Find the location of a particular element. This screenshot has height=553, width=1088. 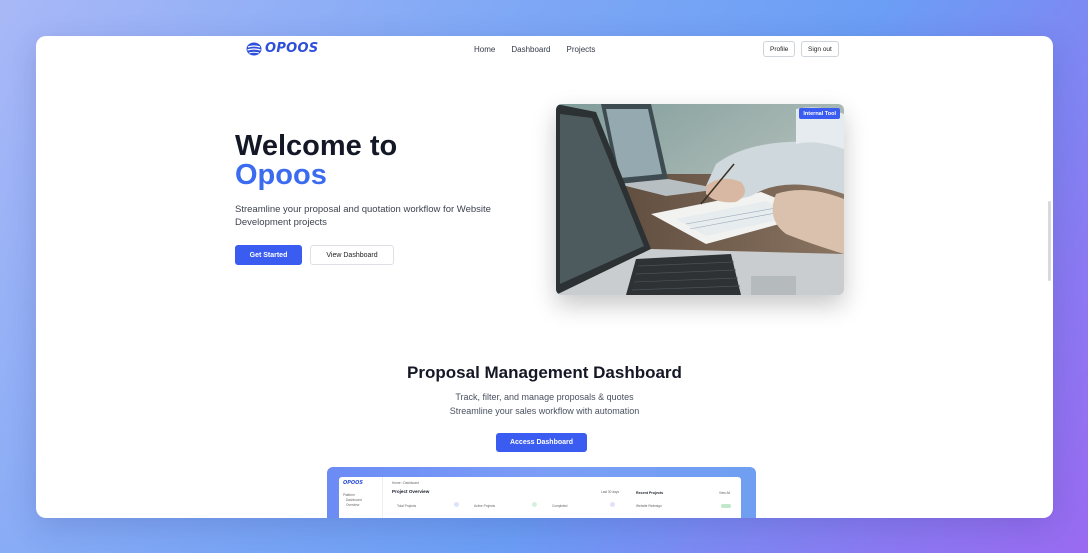

preview-status-tag is located at coordinates (726, 506).